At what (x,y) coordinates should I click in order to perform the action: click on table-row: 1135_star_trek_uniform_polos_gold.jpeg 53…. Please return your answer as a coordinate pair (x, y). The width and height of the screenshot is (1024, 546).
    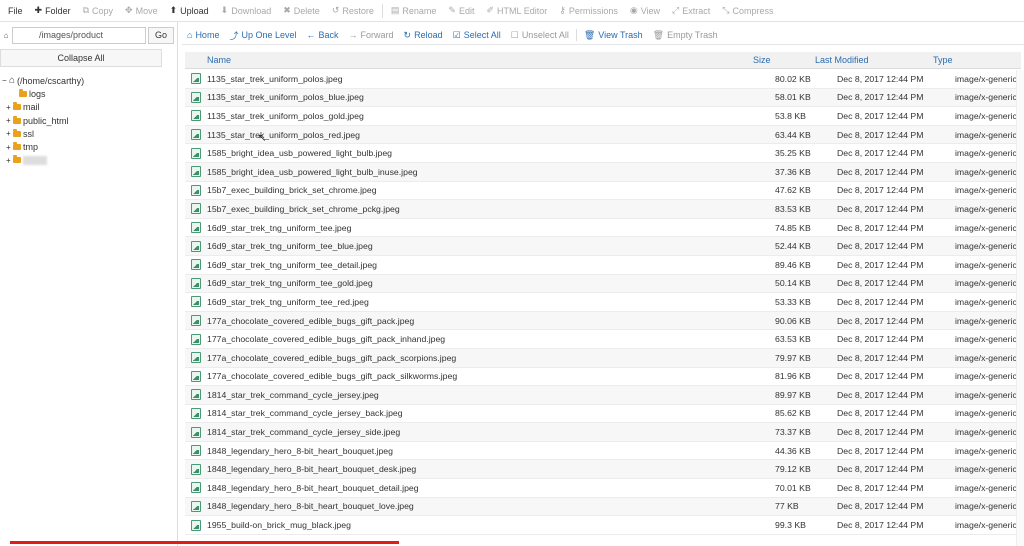
    Looking at the image, I should click on (603, 116).